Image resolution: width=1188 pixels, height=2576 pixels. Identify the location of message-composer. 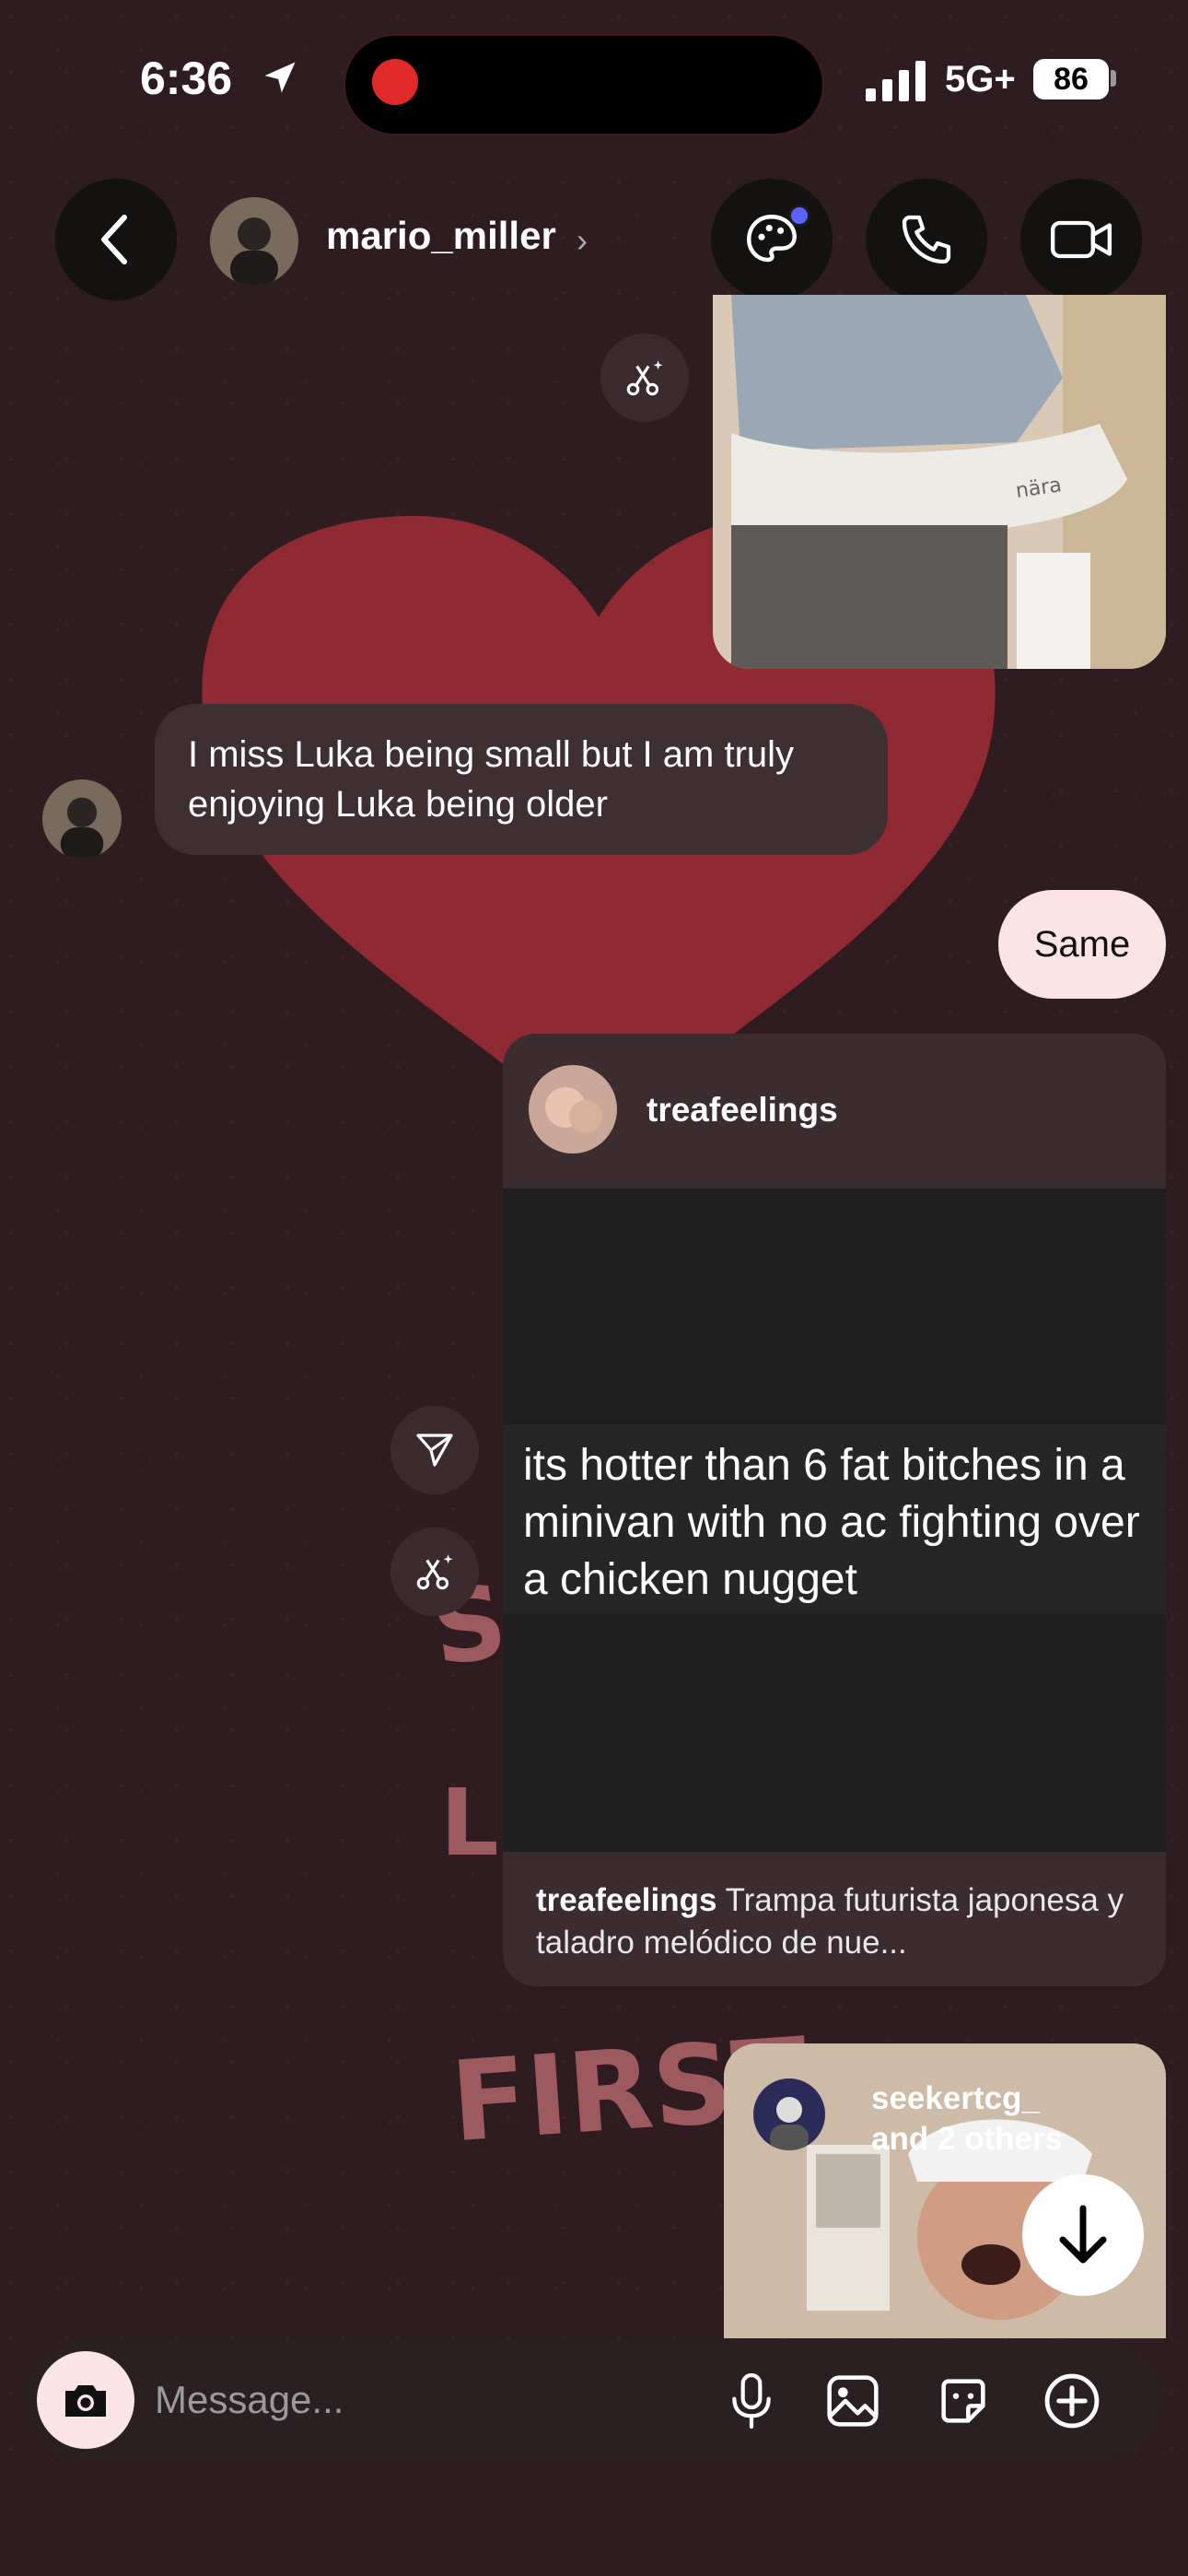
(594, 2400).